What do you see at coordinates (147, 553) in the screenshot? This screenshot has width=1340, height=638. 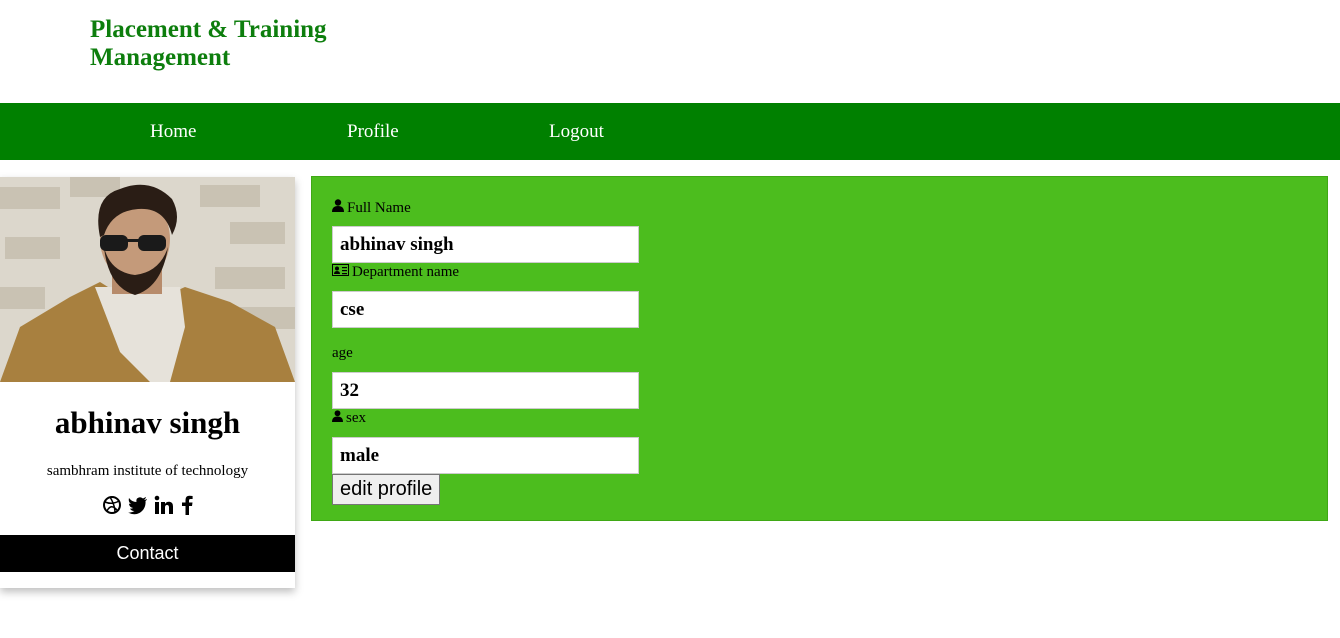 I see `contact-button: Contact` at bounding box center [147, 553].